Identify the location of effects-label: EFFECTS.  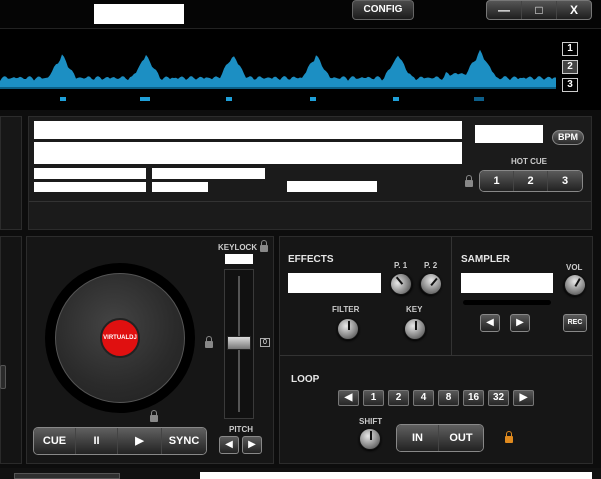
(311, 259).